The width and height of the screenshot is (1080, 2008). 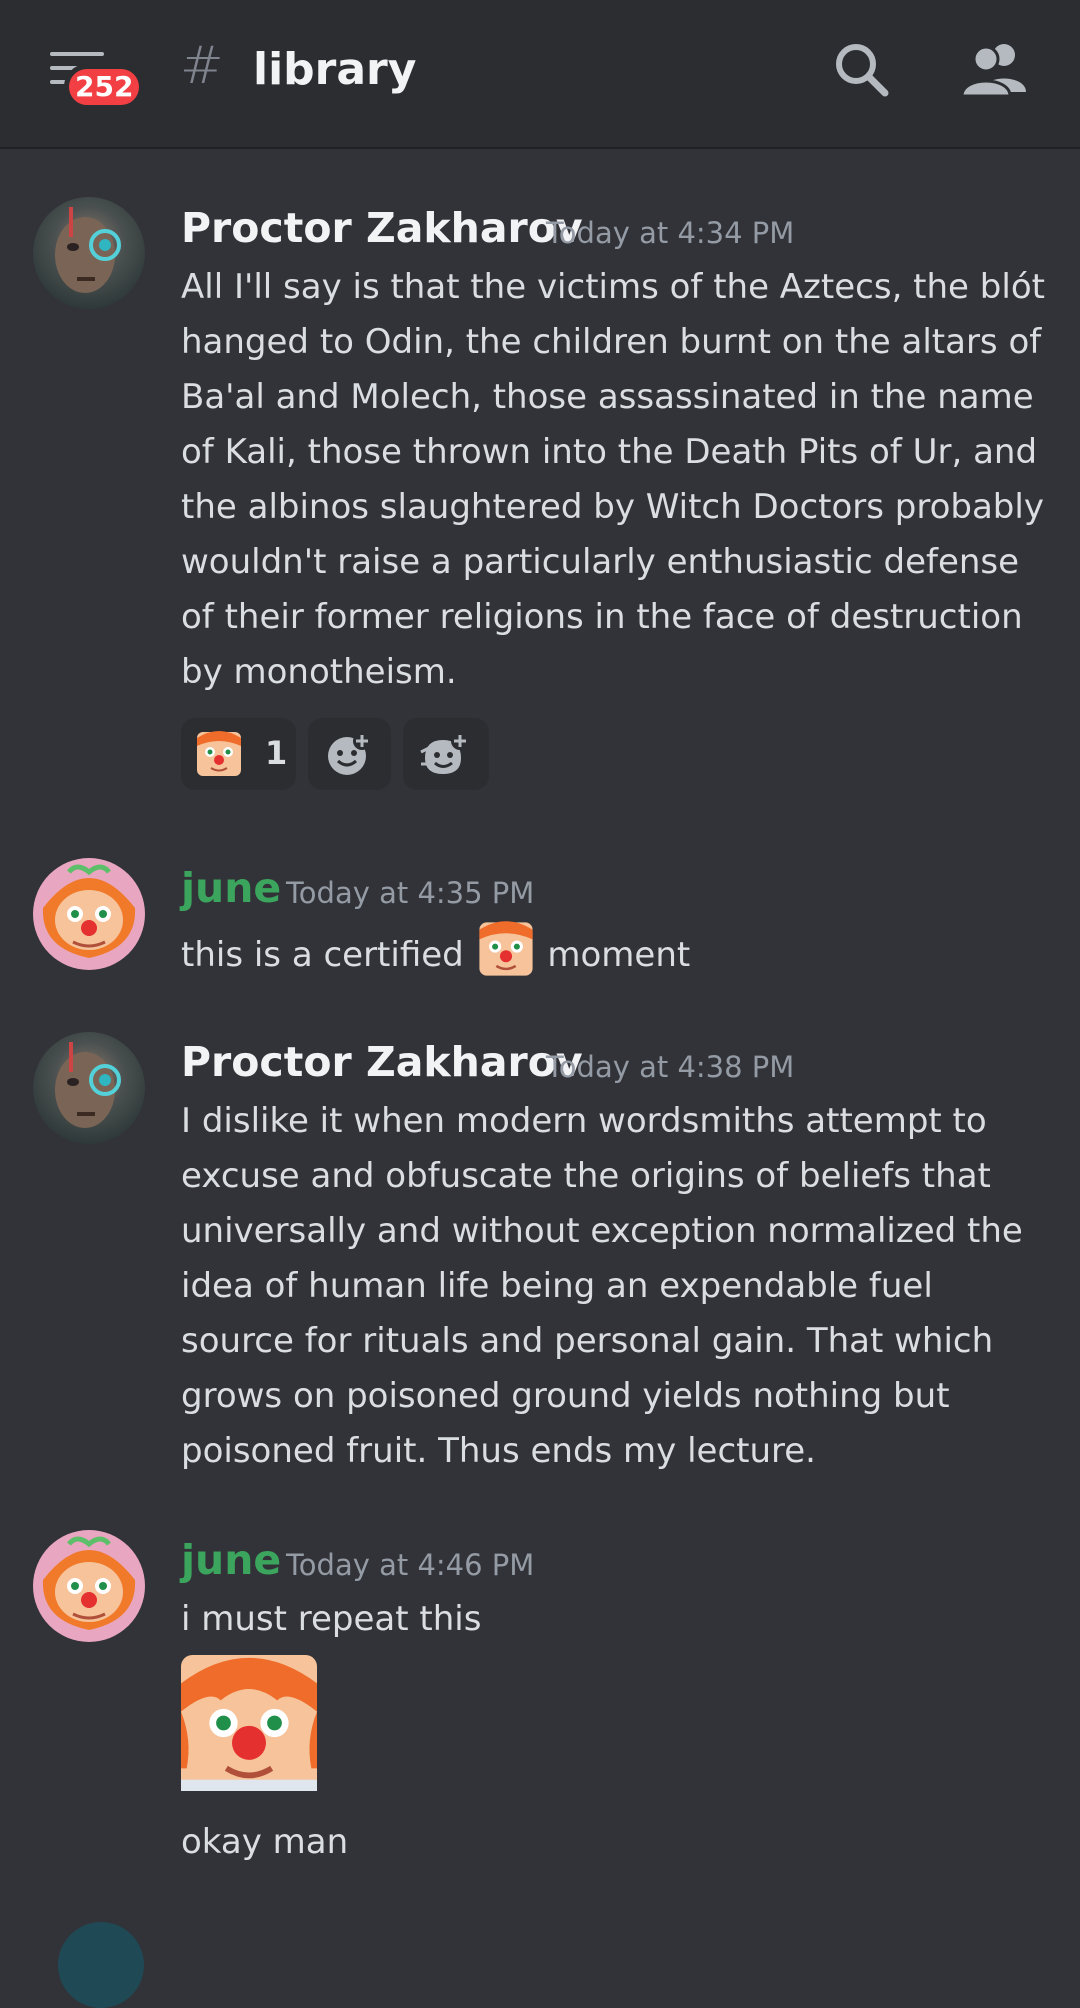 I want to click on hash-icon: #, so click(x=202, y=66).